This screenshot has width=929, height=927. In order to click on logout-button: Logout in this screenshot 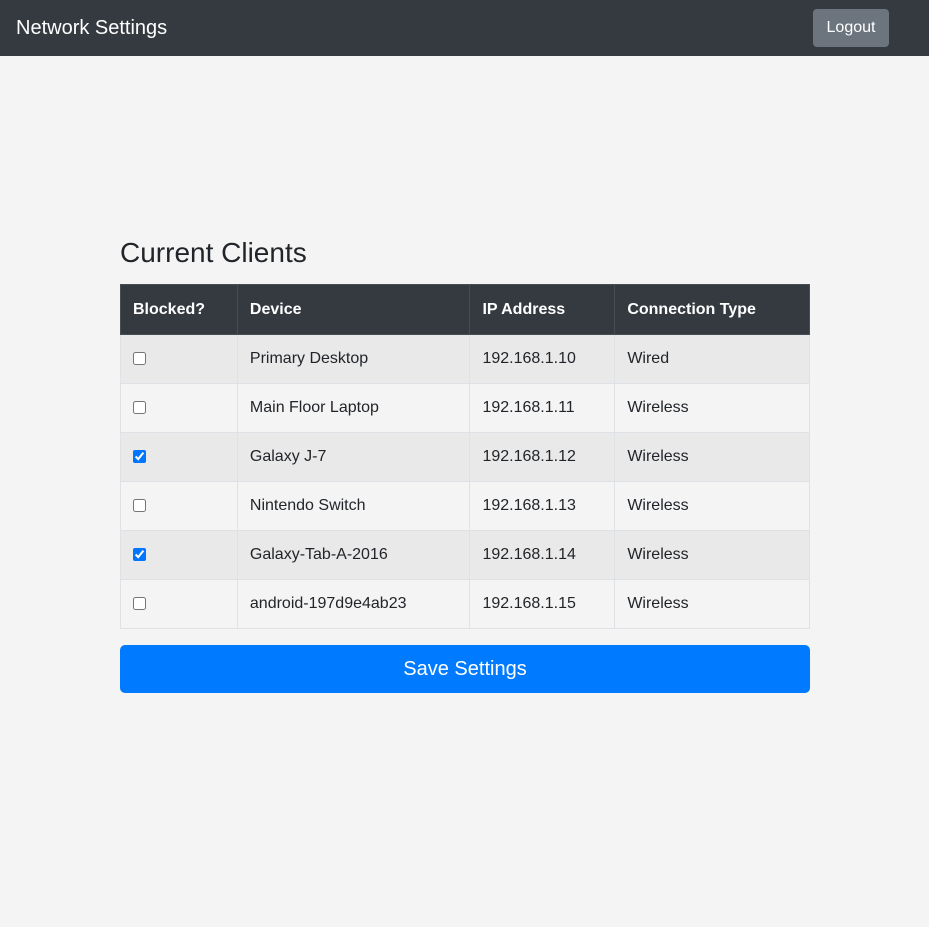, I will do `click(851, 28)`.